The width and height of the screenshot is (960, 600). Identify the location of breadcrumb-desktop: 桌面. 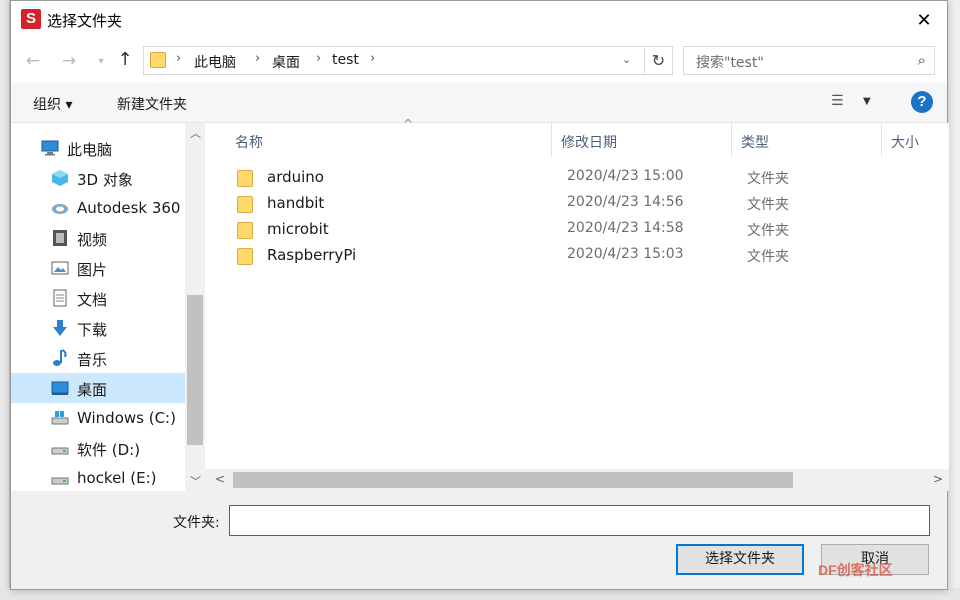
(286, 62).